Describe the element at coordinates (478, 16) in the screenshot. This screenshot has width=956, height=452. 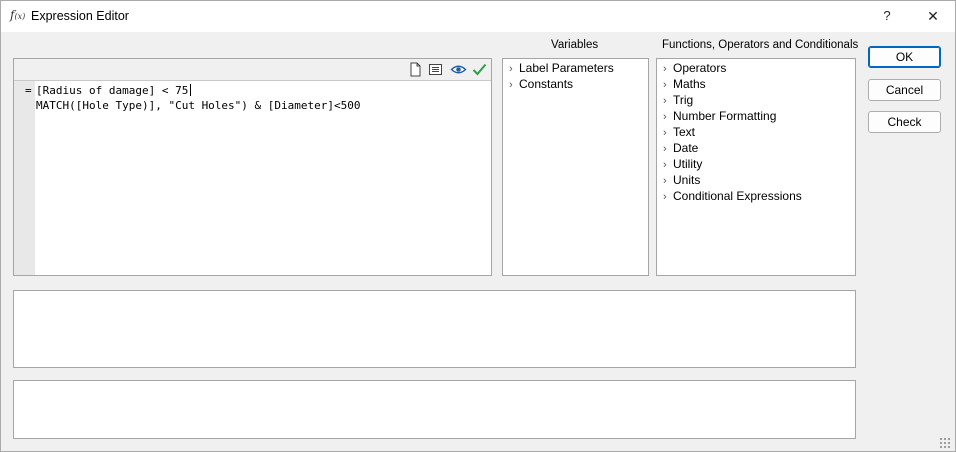
I see `title-bar: f(x) Expression Editor ? ✕` at that location.